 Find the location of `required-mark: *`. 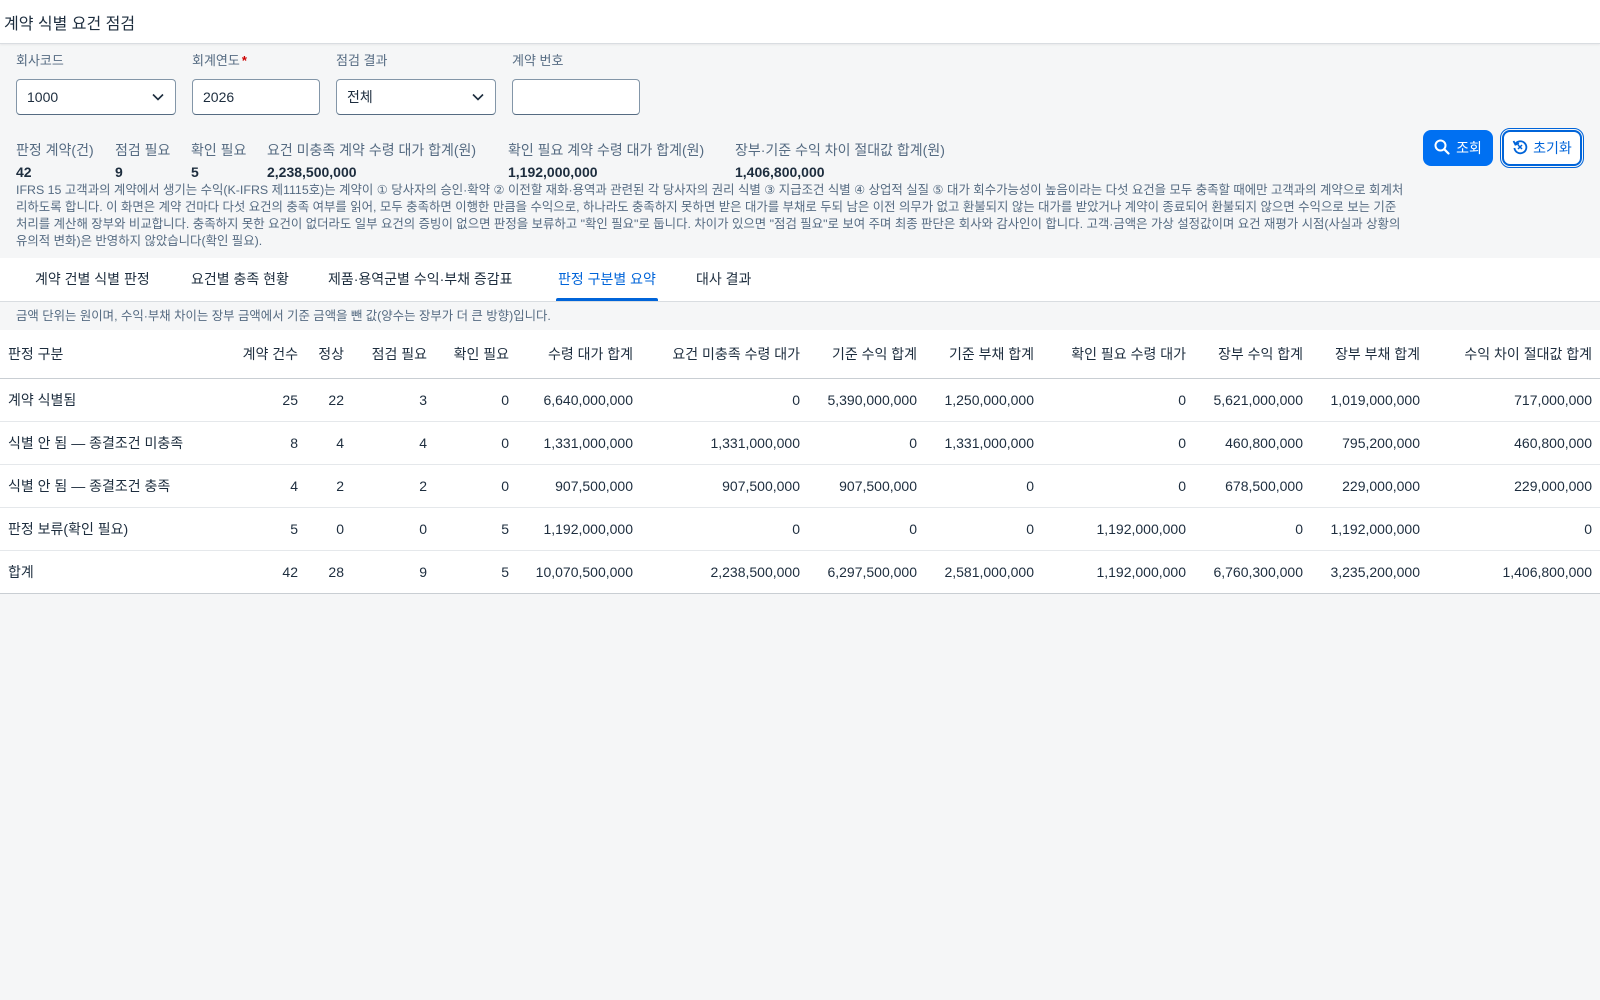

required-mark: * is located at coordinates (244, 60).